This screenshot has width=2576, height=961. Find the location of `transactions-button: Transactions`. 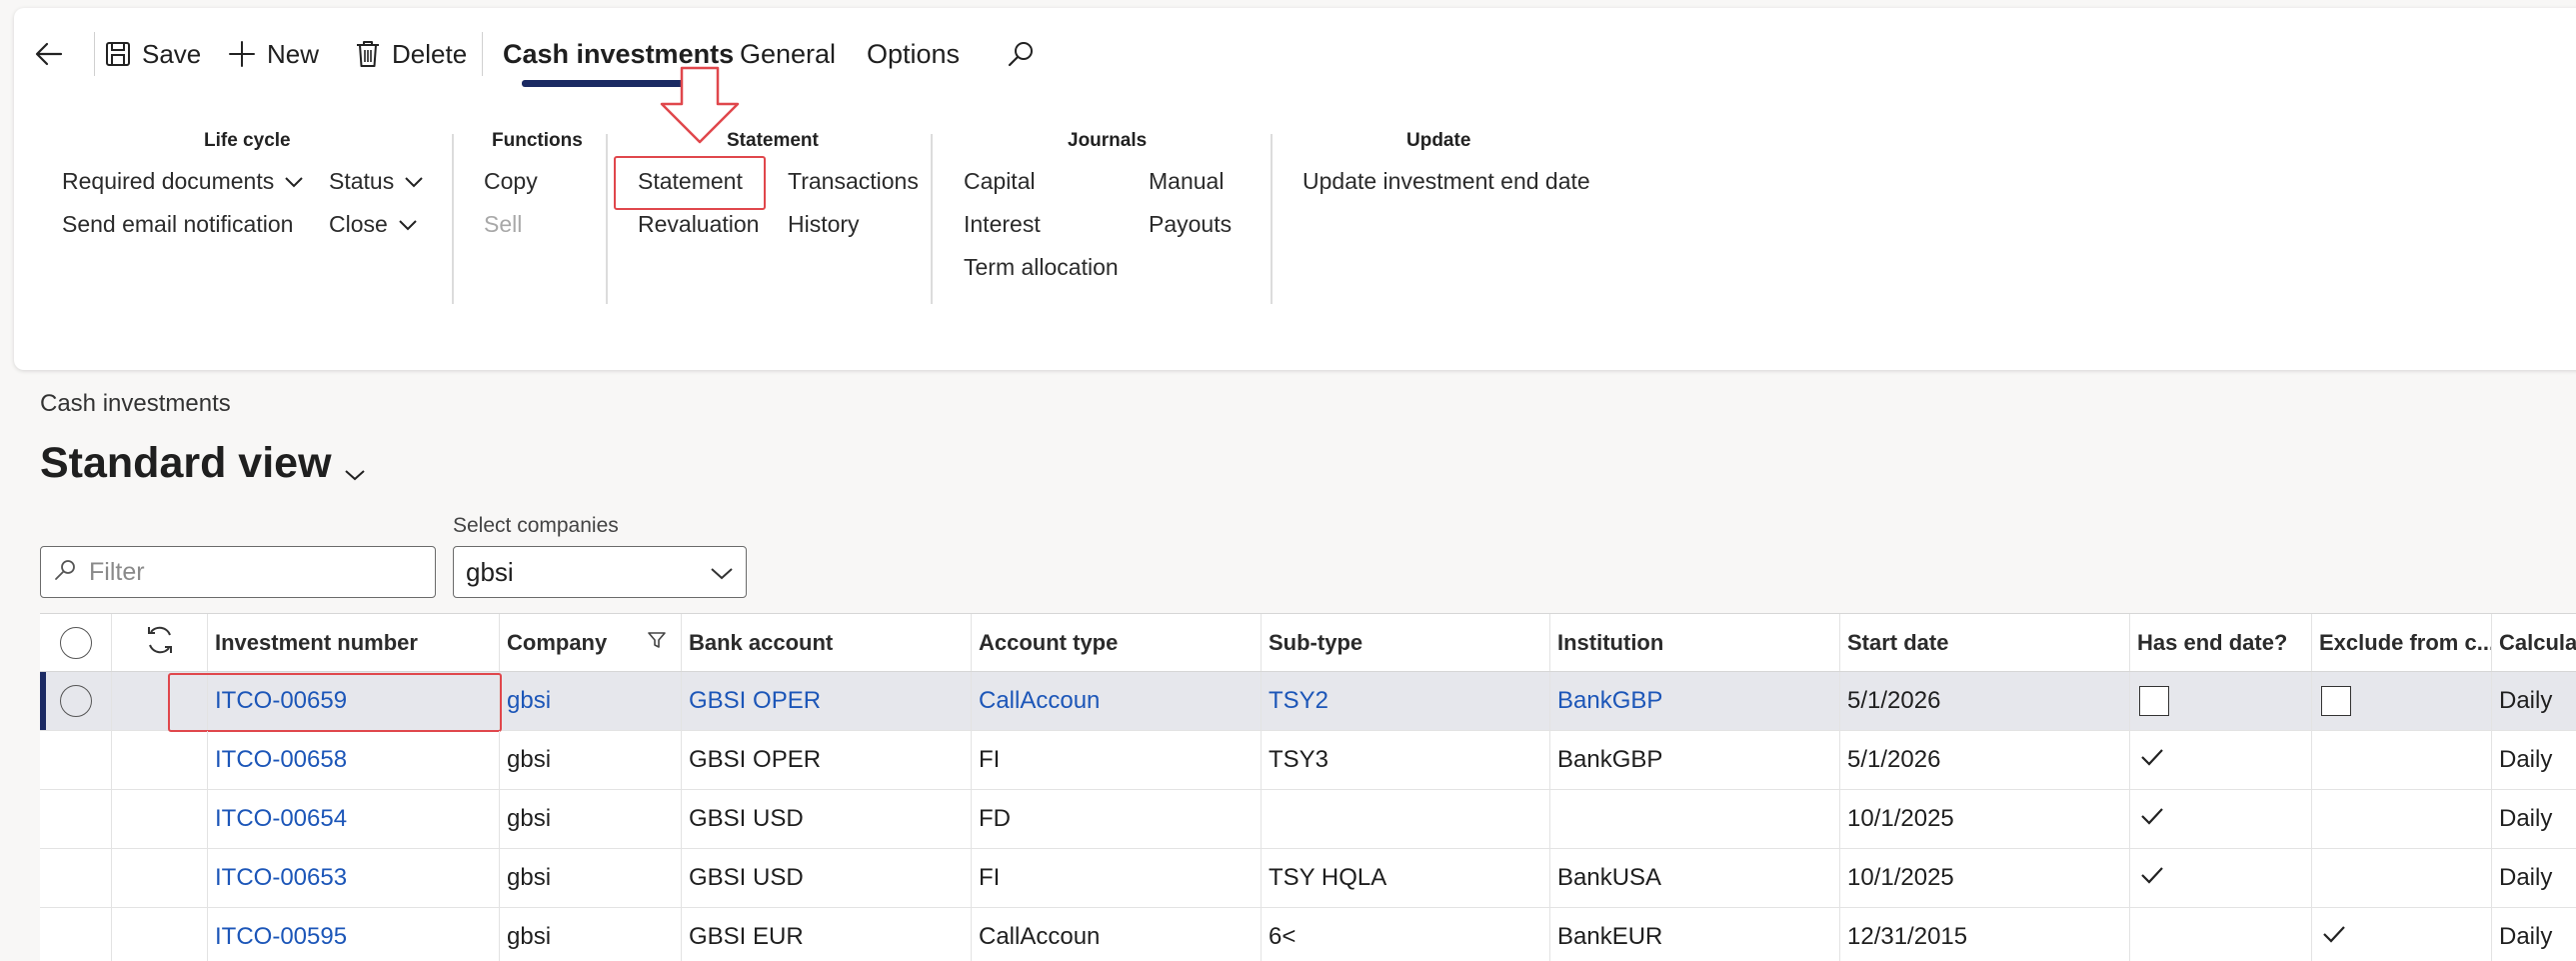

transactions-button: Transactions is located at coordinates (853, 181).